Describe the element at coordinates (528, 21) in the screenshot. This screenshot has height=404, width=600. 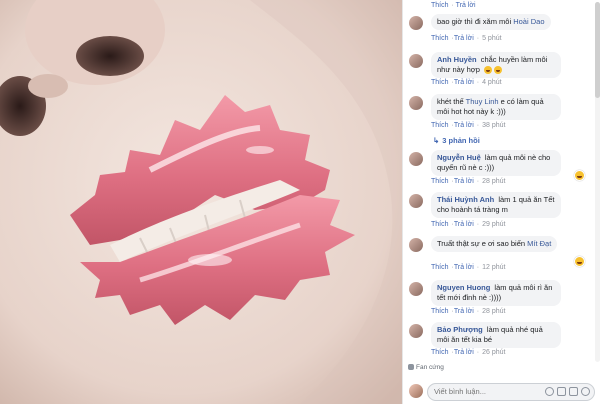
I see `mention-tag: Hoài Dao` at that location.